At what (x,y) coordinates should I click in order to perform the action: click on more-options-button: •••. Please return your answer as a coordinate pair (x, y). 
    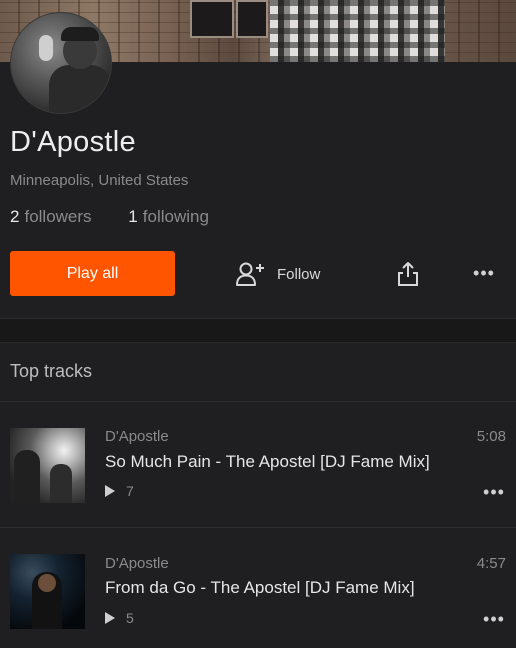
    Looking at the image, I should click on (484, 273).